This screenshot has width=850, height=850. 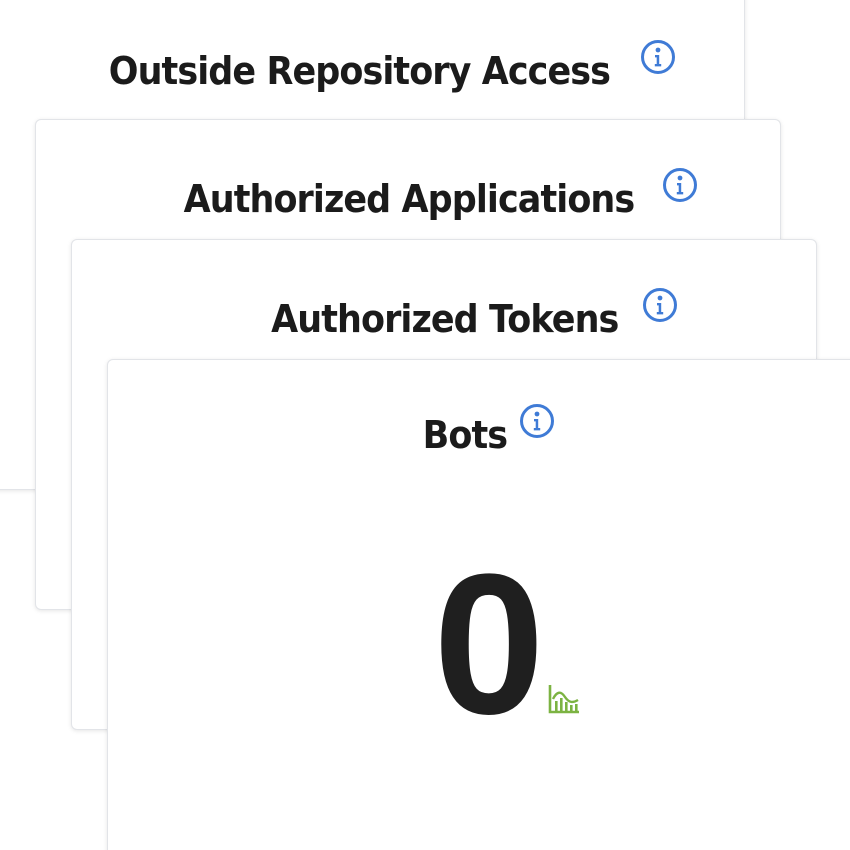 I want to click on card-title: Authorized Tokens, so click(x=445, y=319).